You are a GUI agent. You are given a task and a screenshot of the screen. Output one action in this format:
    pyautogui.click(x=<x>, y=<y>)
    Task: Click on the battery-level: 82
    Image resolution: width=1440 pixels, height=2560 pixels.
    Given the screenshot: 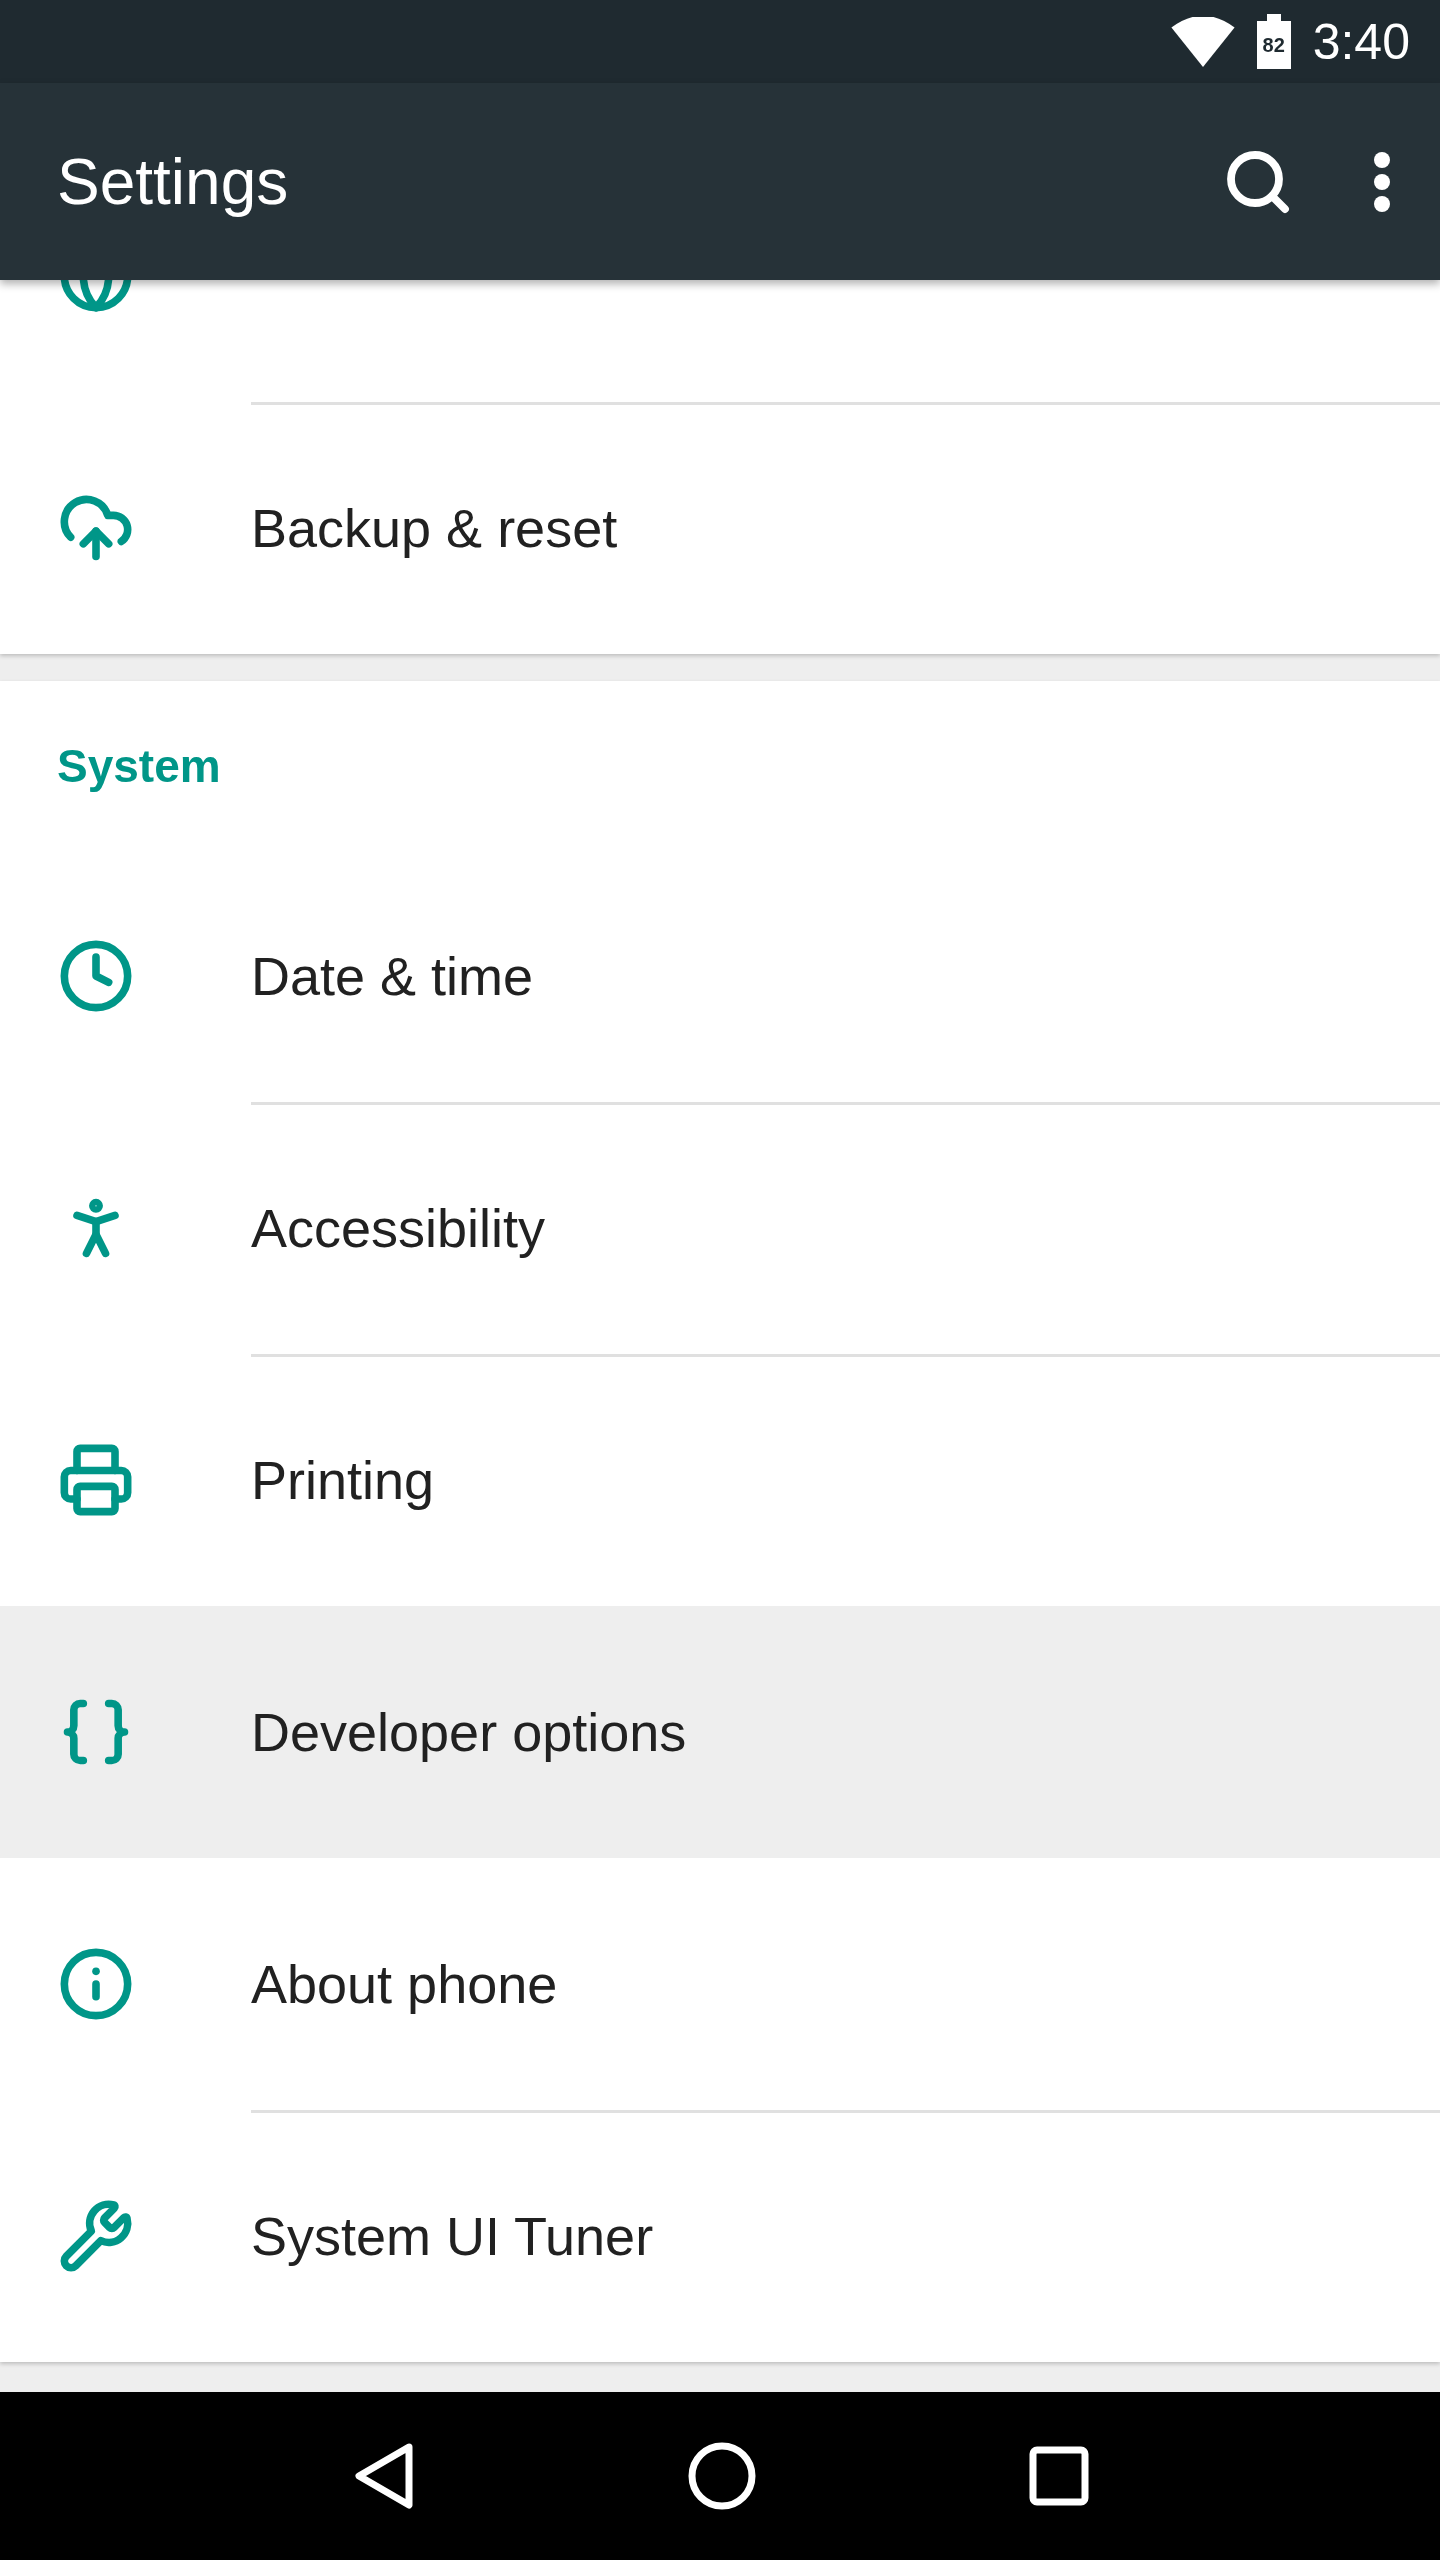 What is the action you would take?
    pyautogui.click(x=1273, y=41)
    